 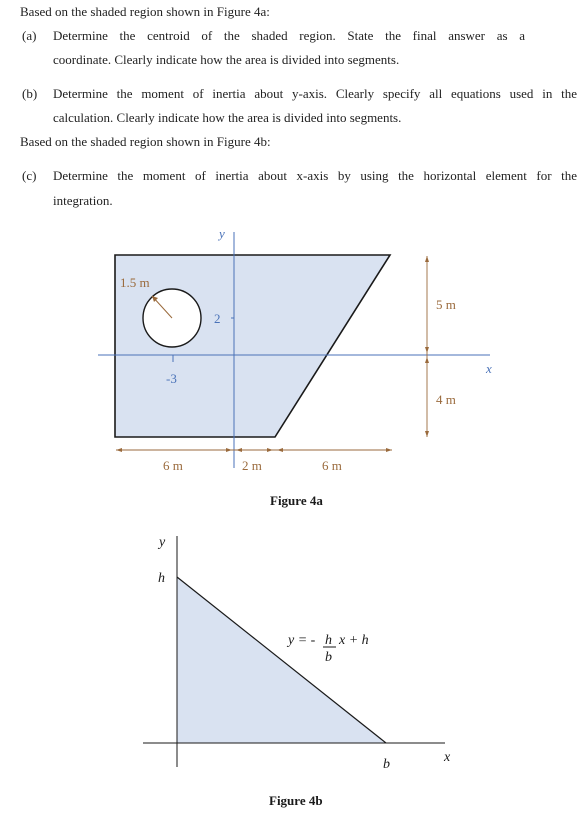 What do you see at coordinates (447, 757) in the screenshot?
I see `x-axis-label-4b: x` at bounding box center [447, 757].